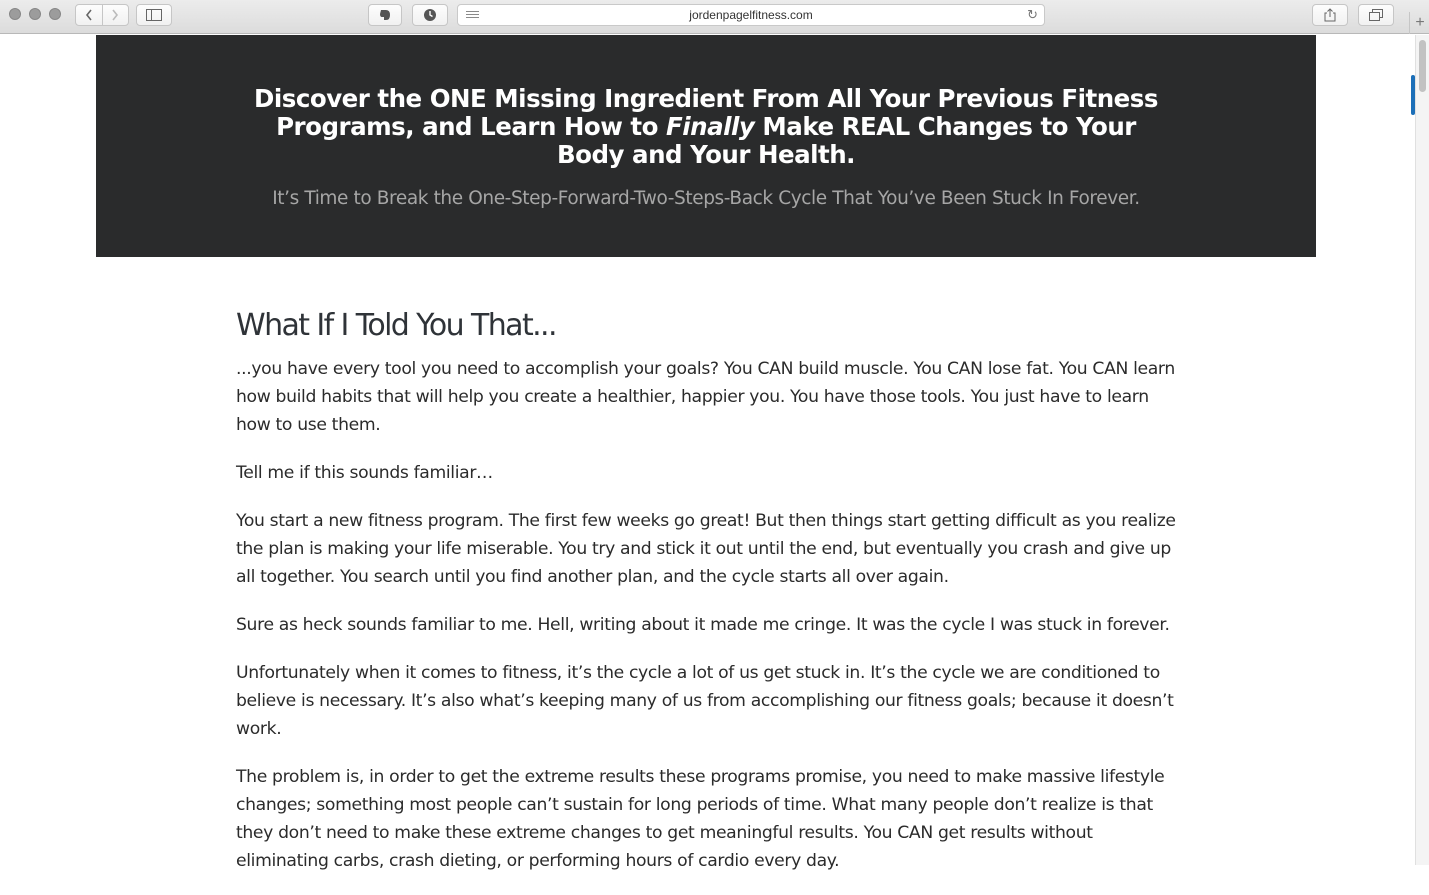 Image resolution: width=1429 pixels, height=895 pixels. I want to click on tabs-icon, so click(1376, 15).